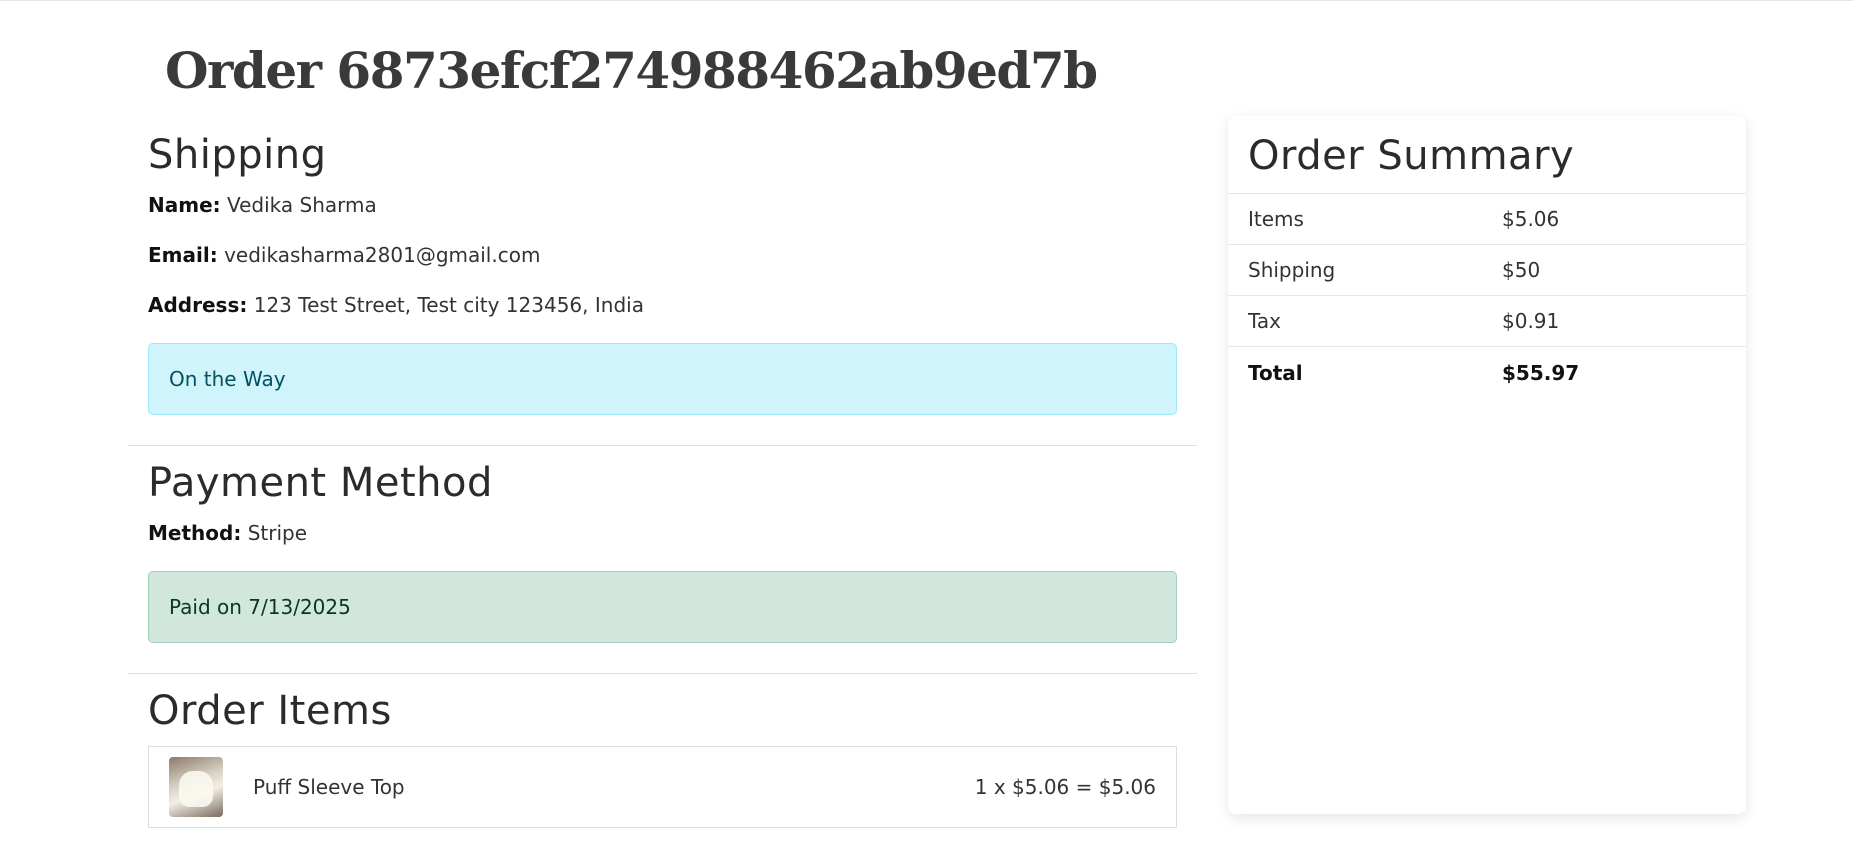 The height and width of the screenshot is (849, 1853). I want to click on summary-value: $50, so click(1521, 270).